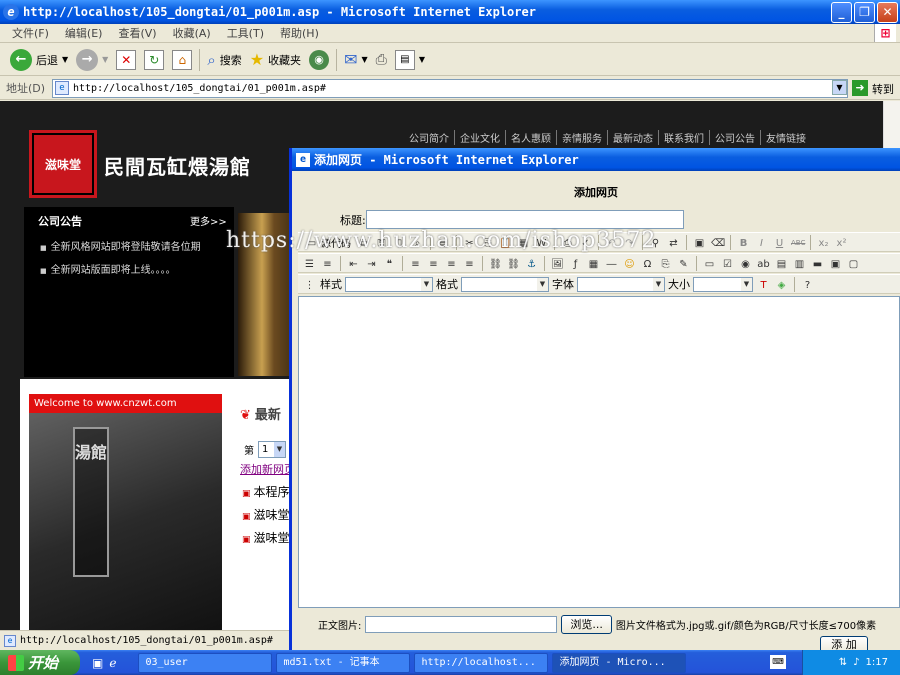 Image resolution: width=900 pixels, height=675 pixels. What do you see at coordinates (684, 137) in the screenshot?
I see `nav-item: 联系我们` at bounding box center [684, 137].